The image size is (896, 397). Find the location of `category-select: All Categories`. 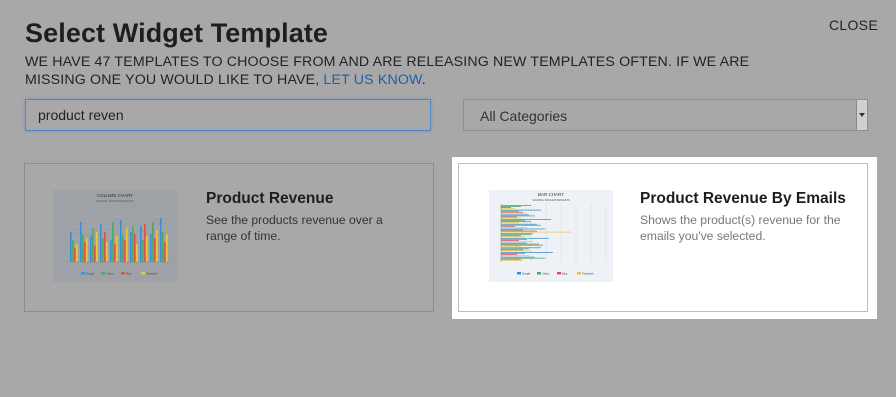

category-select: All Categories is located at coordinates (665, 115).